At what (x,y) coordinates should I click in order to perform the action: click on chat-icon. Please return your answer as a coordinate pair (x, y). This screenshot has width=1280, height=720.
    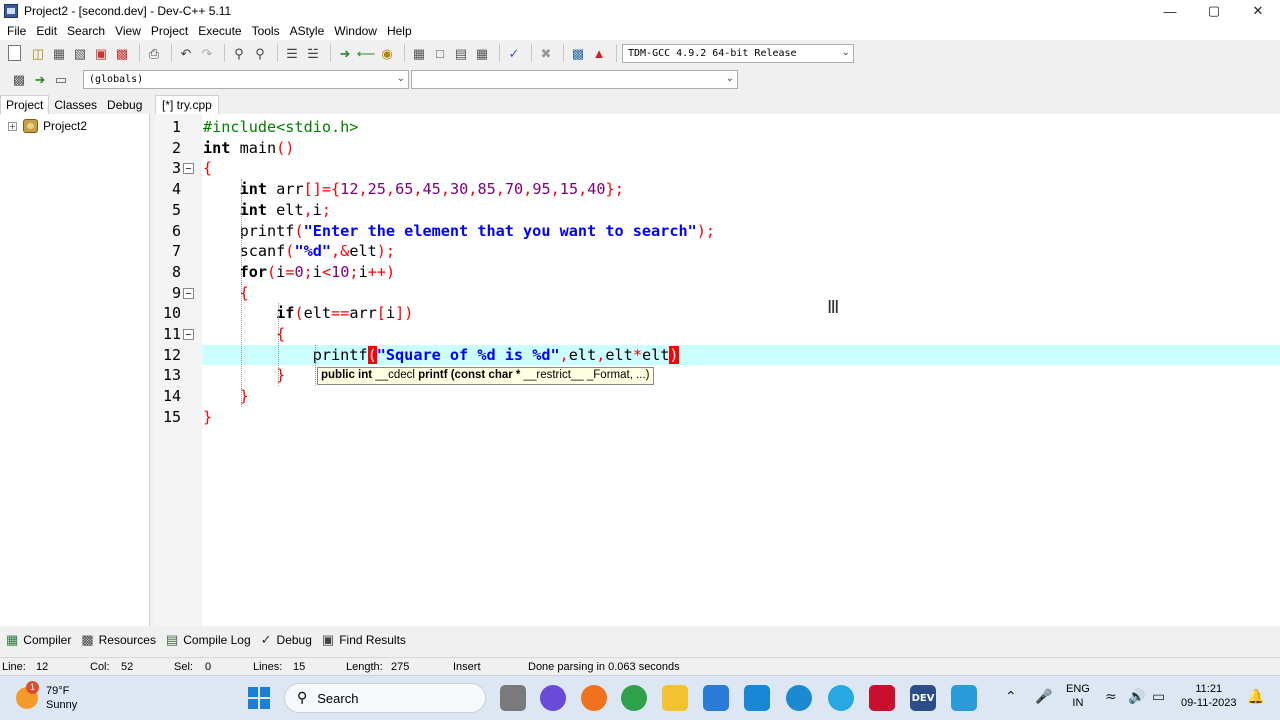
    Looking at the image, I should click on (553, 698).